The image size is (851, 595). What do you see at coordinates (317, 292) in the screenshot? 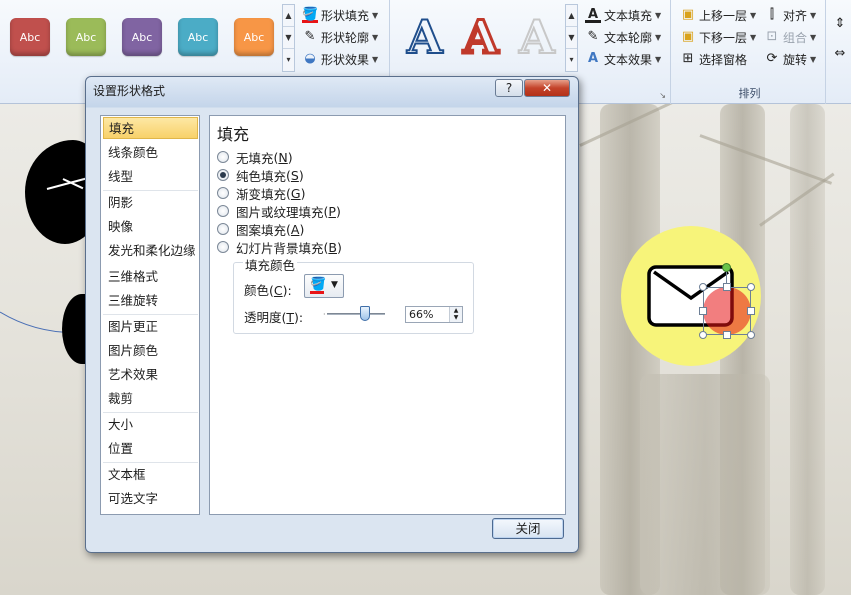
I see `current-color-bar` at bounding box center [317, 292].